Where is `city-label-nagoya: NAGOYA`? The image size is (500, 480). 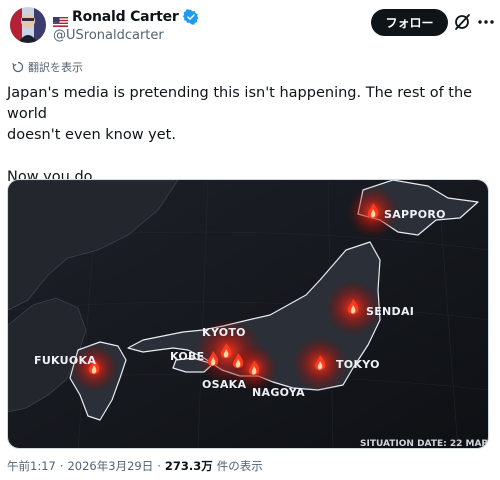
city-label-nagoya: NAGOYA is located at coordinates (278, 392).